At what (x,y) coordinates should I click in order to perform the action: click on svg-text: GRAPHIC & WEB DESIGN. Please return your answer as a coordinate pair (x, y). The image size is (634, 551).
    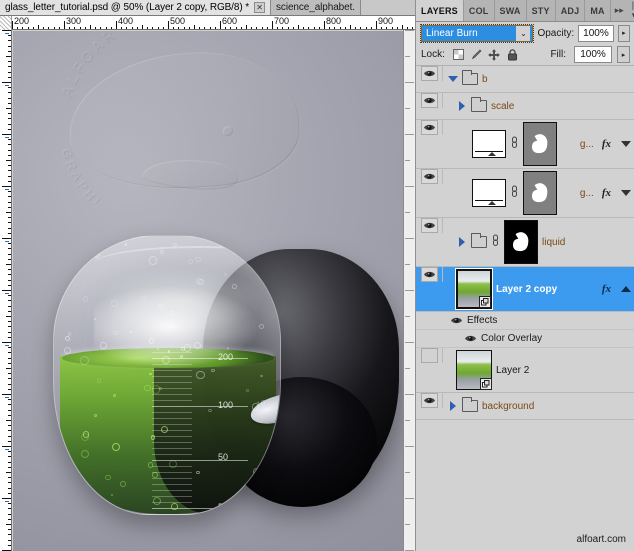
    Looking at the image, I should click on (148, 174).